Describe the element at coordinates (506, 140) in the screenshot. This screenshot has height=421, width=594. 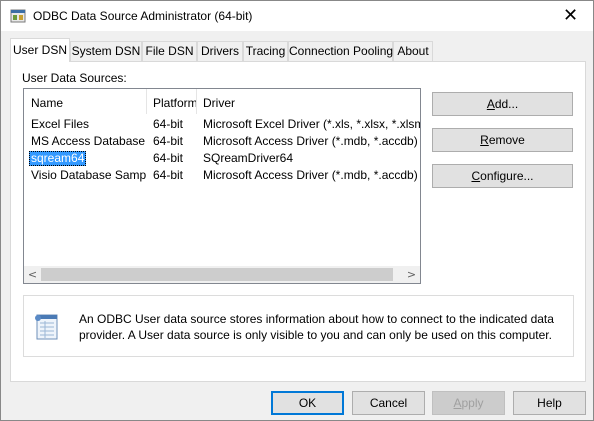
I see `remove-button-label: emove` at that location.